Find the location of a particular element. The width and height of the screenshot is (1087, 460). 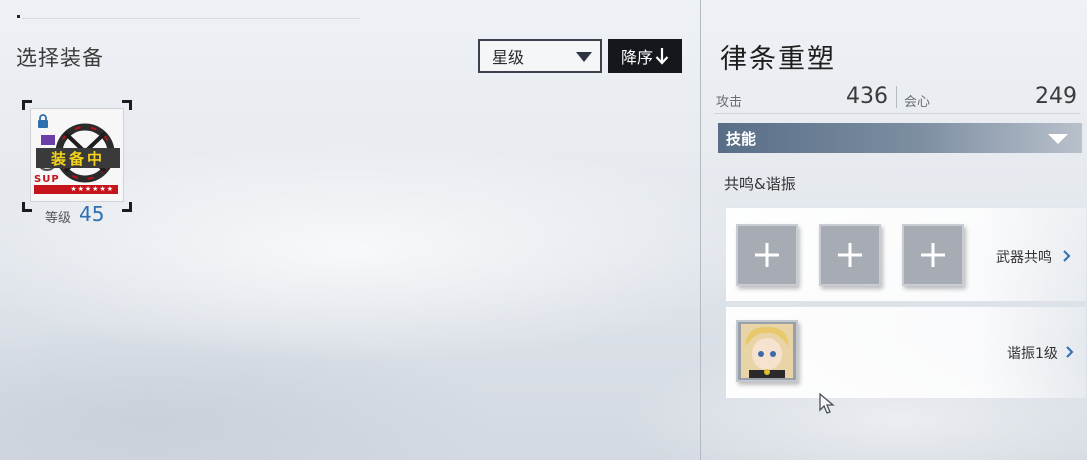

weapon-name: 律条重塑 is located at coordinates (778, 59).